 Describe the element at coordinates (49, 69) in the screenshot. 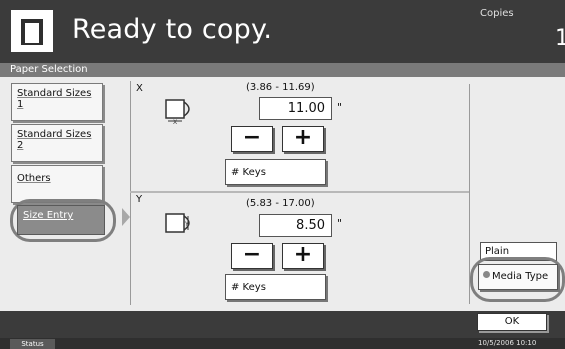

I see `section-title: Paper Selection` at that location.